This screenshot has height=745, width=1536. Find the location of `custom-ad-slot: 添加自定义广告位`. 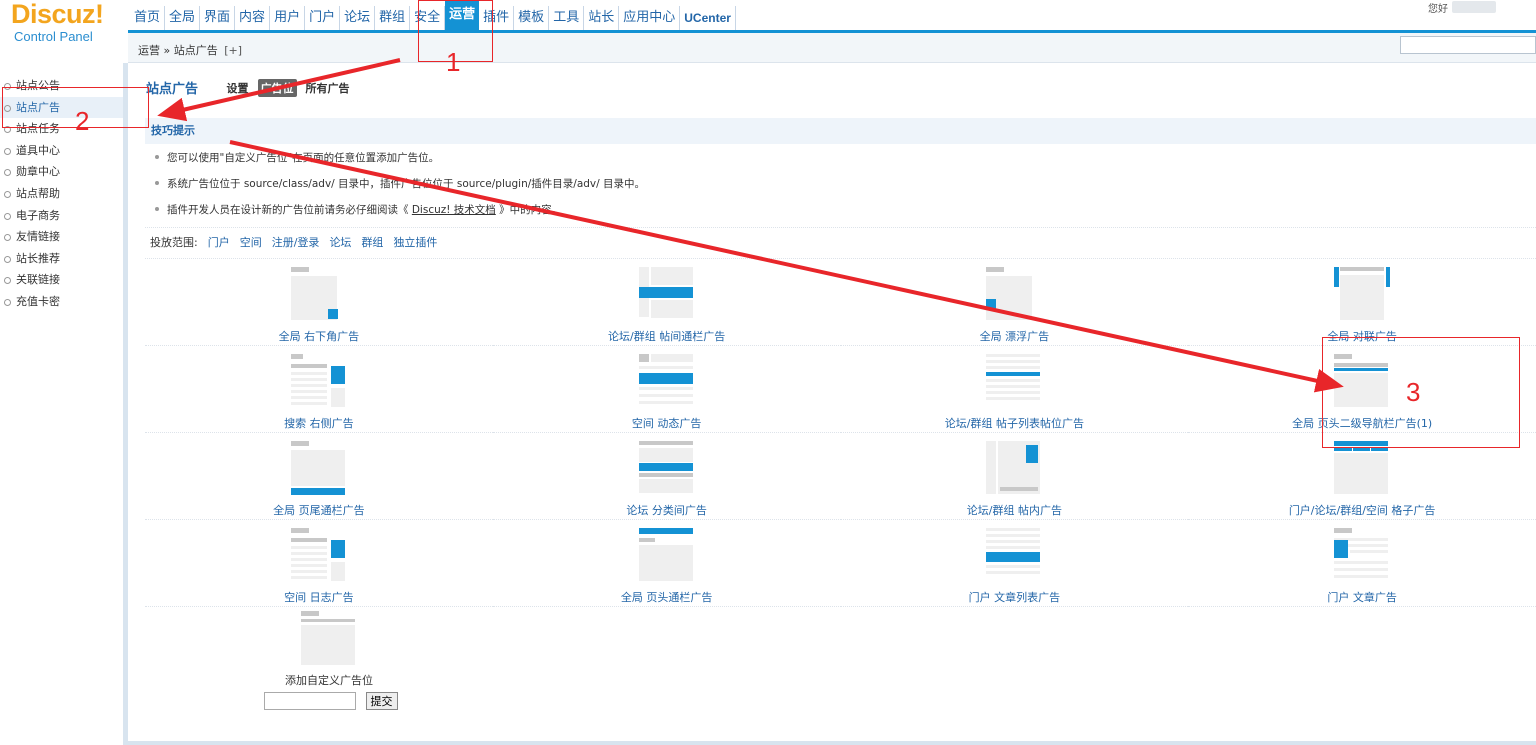

custom-ad-slot: 添加自定义广告位 is located at coordinates (329, 649).